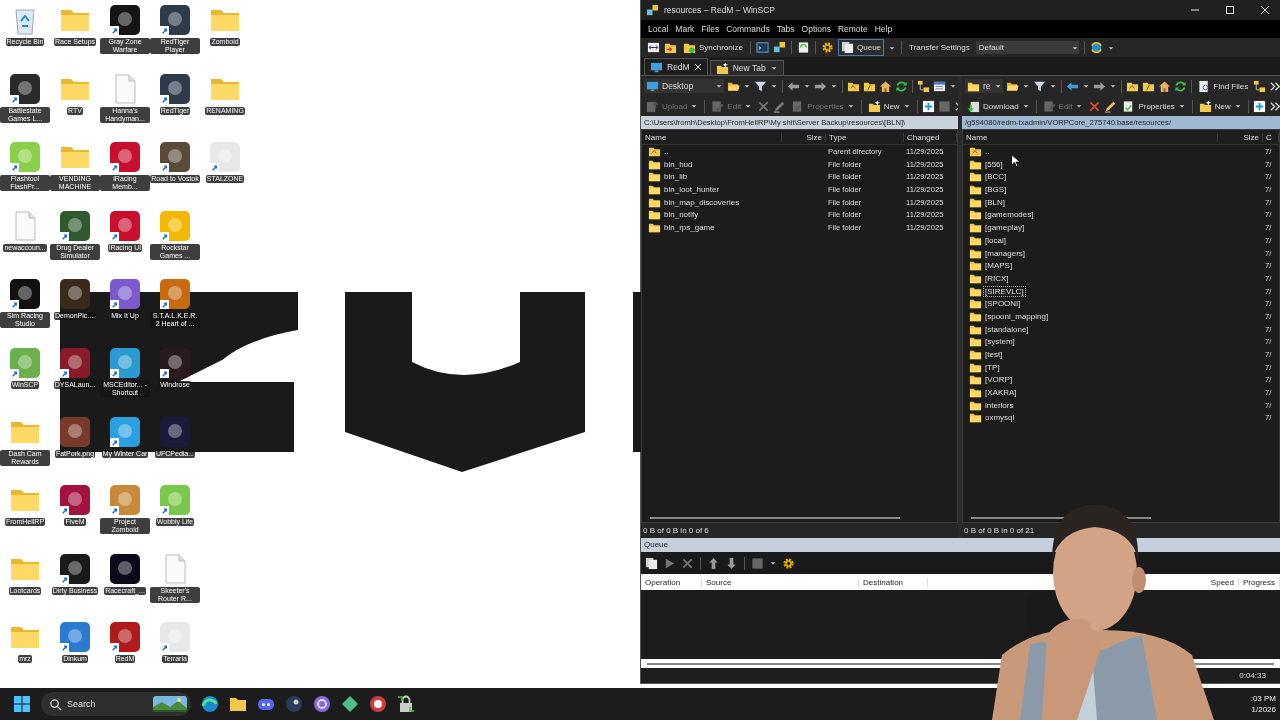 The image size is (1280, 720). What do you see at coordinates (689, 47) in the screenshot?
I see `sync-folder-icon` at bounding box center [689, 47].